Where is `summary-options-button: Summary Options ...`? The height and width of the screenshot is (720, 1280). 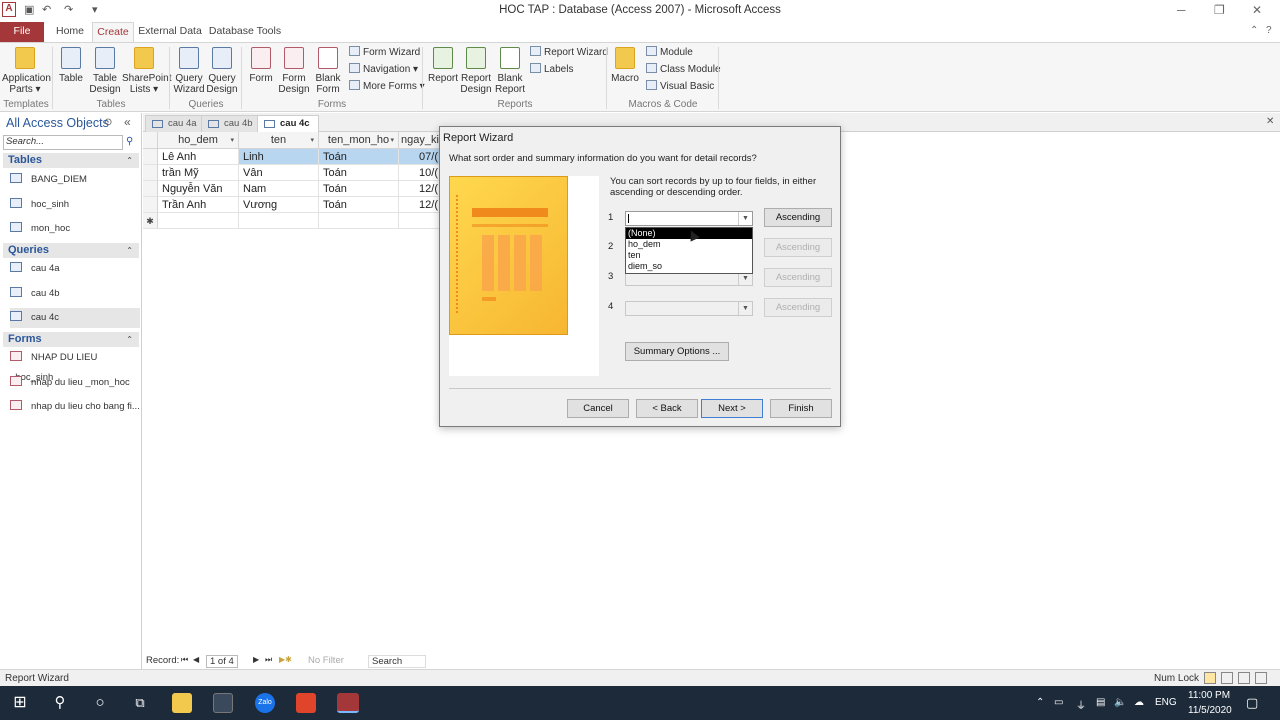 summary-options-button: Summary Options ... is located at coordinates (677, 351).